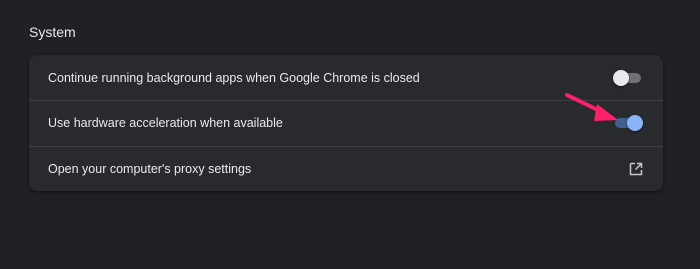 This screenshot has height=269, width=700. I want to click on background-apps-toggle, so click(628, 77).